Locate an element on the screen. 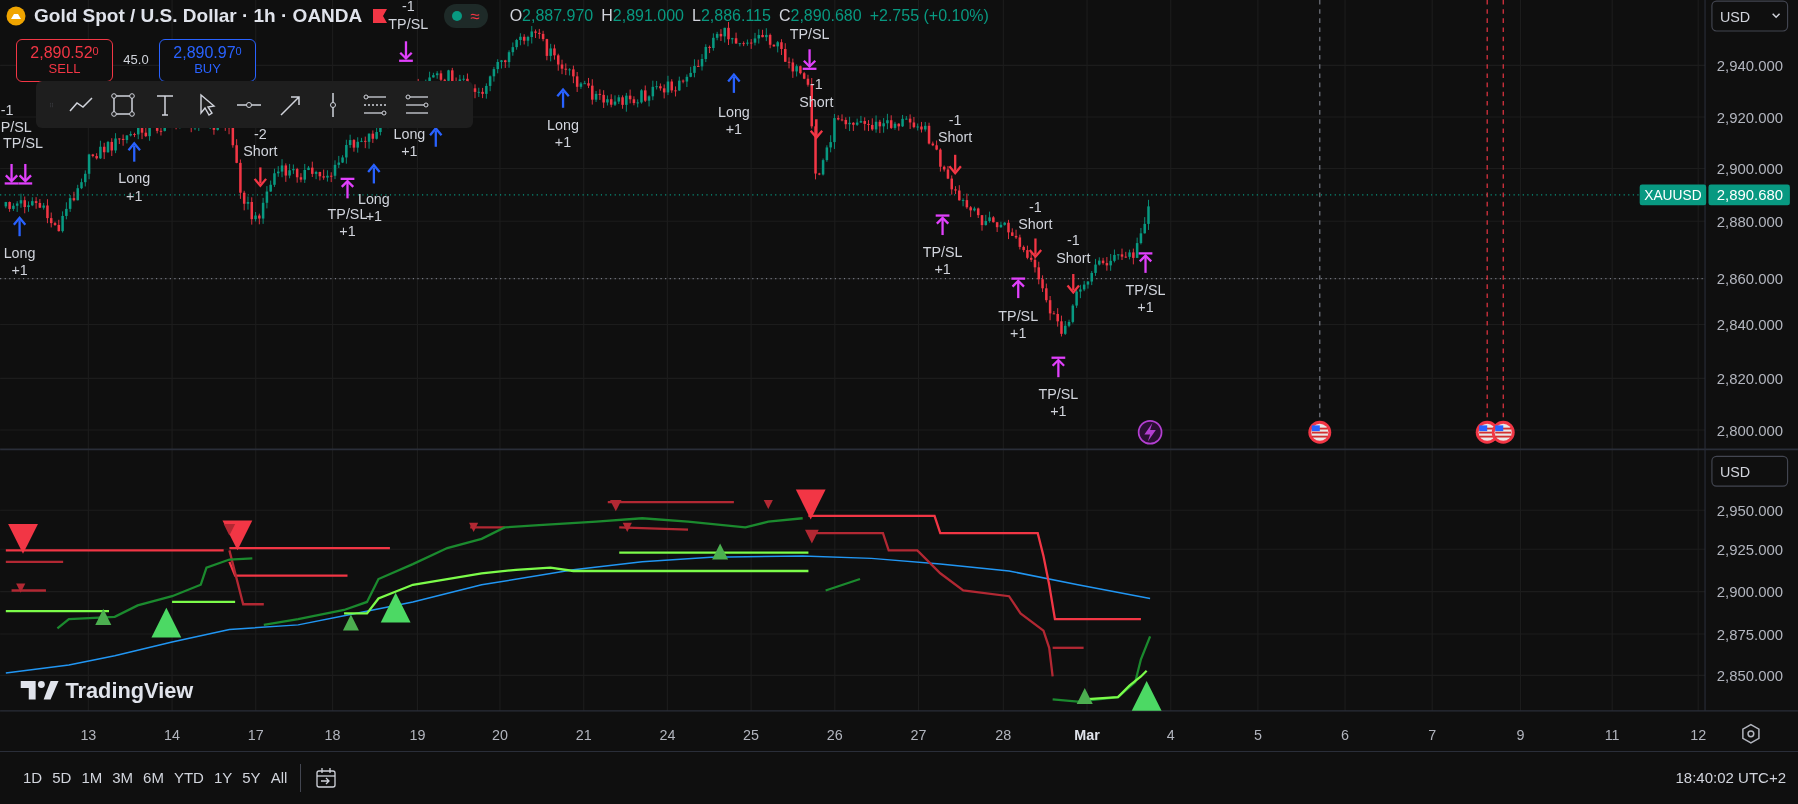 Image resolution: width=1798 pixels, height=804 pixels. range-button: 1D is located at coordinates (33, 778).